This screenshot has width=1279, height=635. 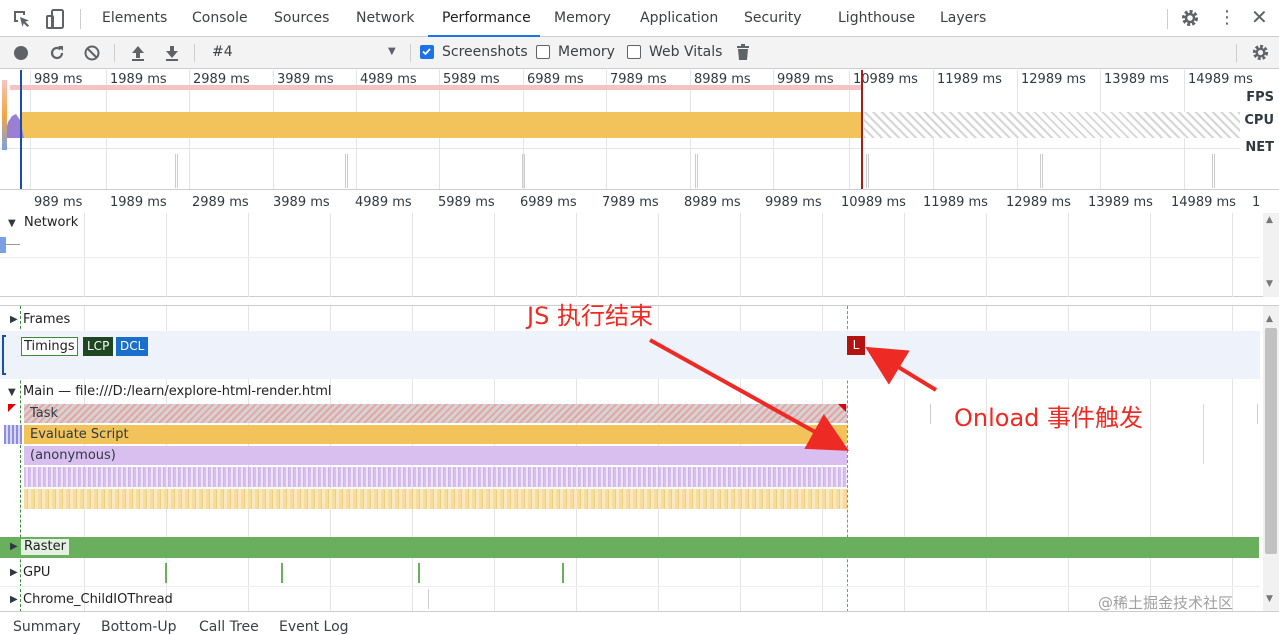 What do you see at coordinates (743, 52) in the screenshot?
I see `trash-icon` at bounding box center [743, 52].